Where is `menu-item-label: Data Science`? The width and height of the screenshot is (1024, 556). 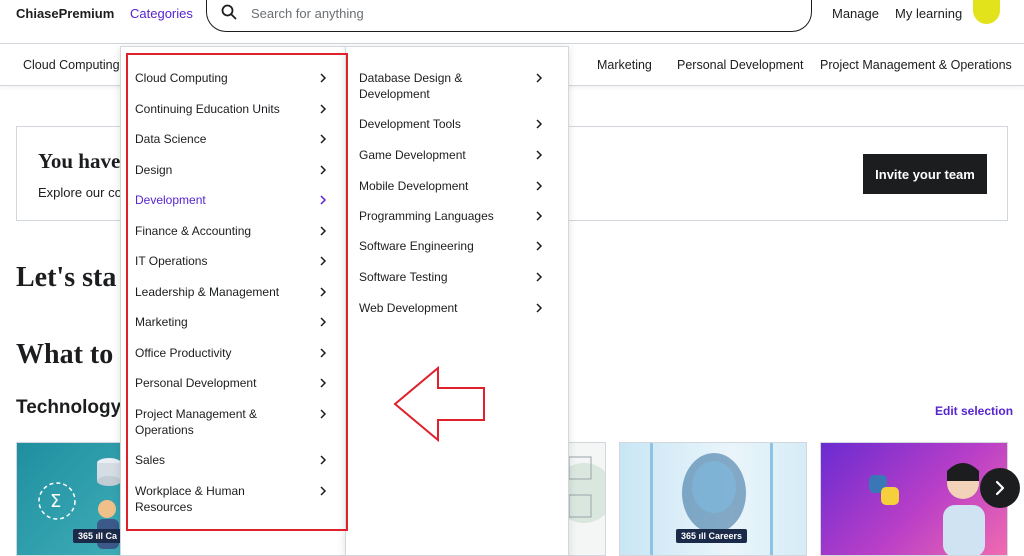
menu-item-label: Data Science is located at coordinates (171, 139).